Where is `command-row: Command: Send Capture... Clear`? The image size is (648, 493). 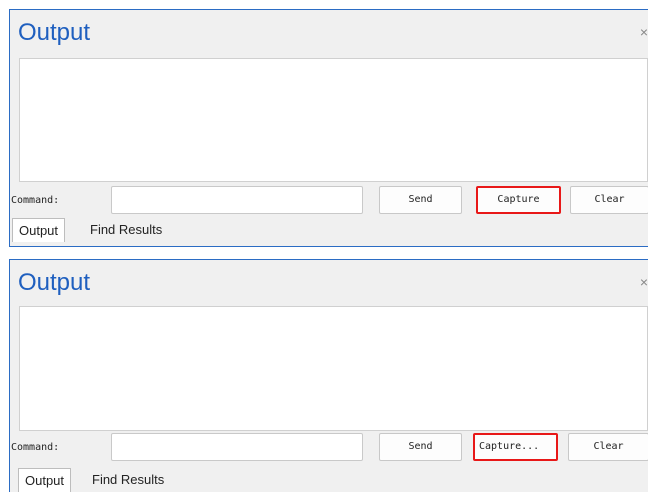 command-row: Command: Send Capture... Clear is located at coordinates (329, 446).